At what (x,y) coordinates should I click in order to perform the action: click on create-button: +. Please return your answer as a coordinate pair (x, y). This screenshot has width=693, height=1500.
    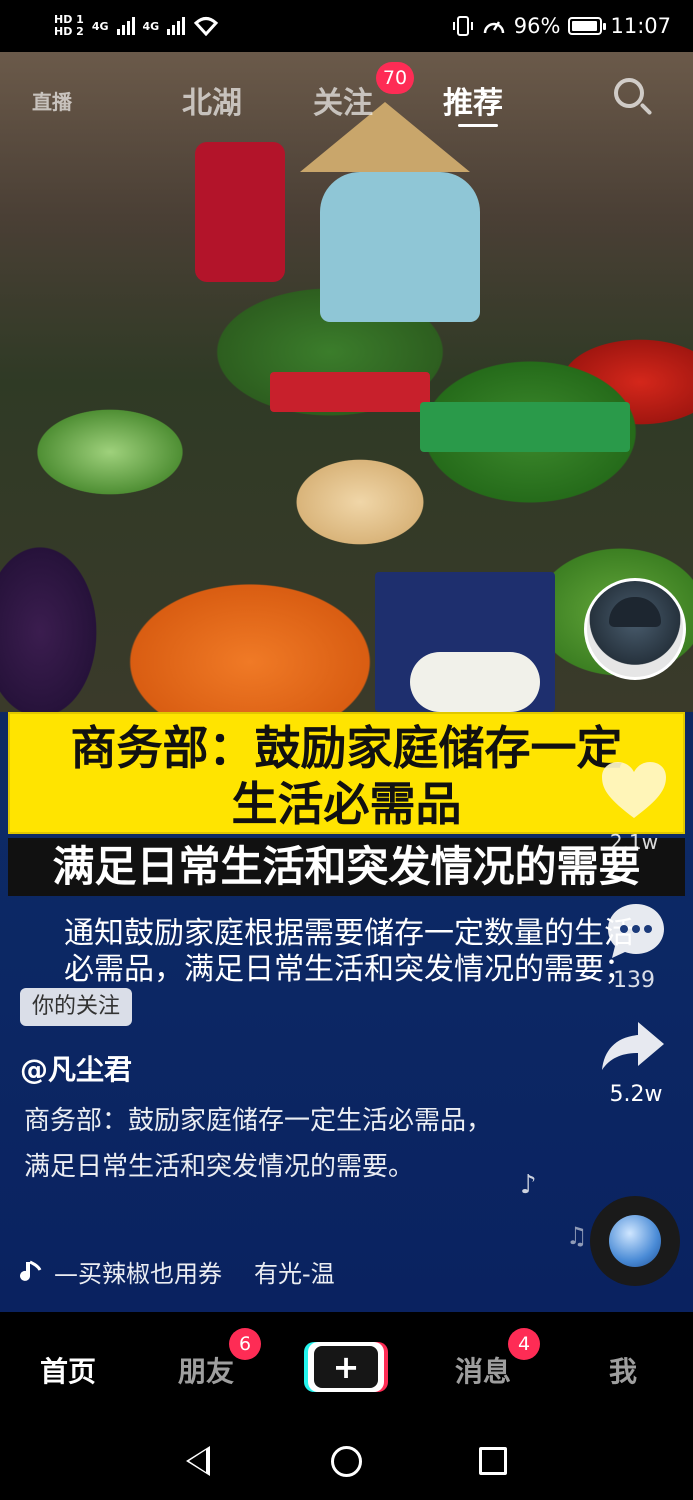
    Looking at the image, I should click on (346, 1367).